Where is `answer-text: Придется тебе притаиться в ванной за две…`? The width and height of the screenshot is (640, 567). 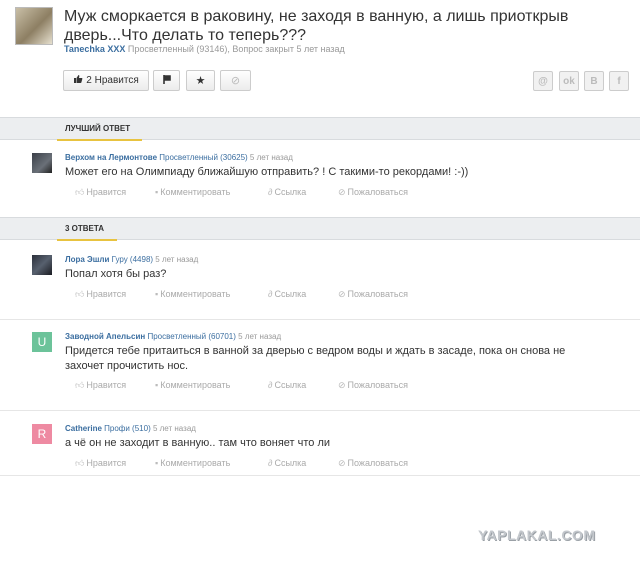 answer-text: Придется тебе притаиться в ванной за две… is located at coordinates (315, 358).